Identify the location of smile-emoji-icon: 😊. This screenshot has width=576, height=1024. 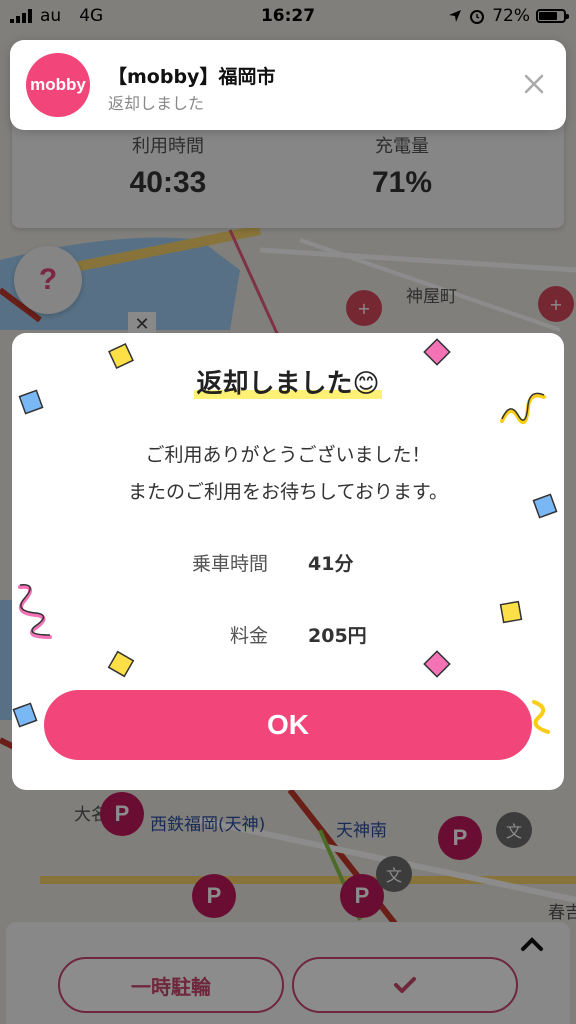
(366, 384).